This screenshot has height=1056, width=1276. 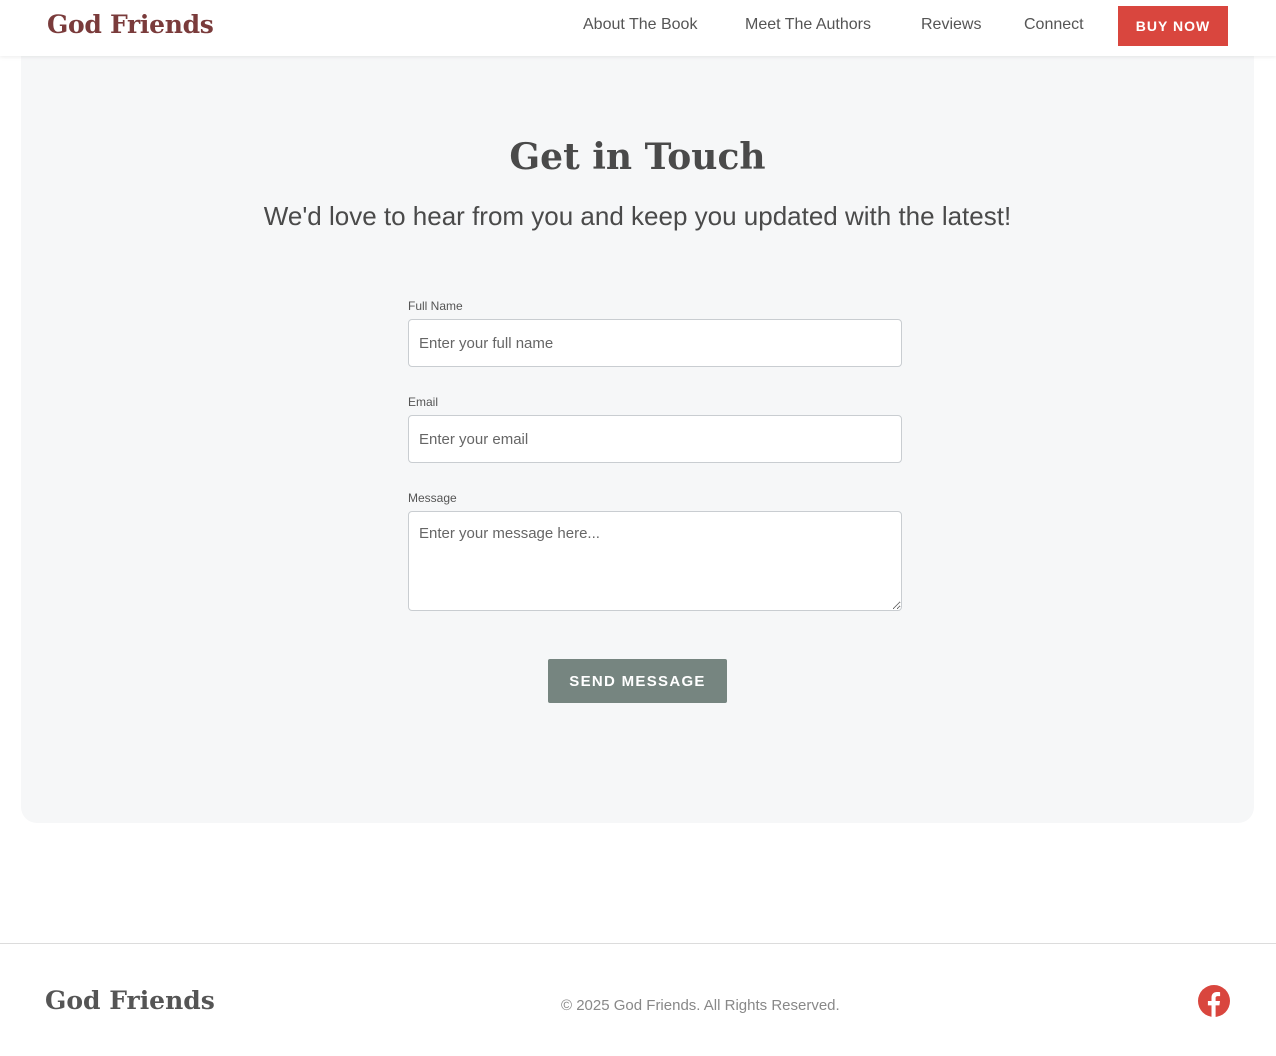 I want to click on nav-about-the-book: About The Book, so click(x=640, y=25).